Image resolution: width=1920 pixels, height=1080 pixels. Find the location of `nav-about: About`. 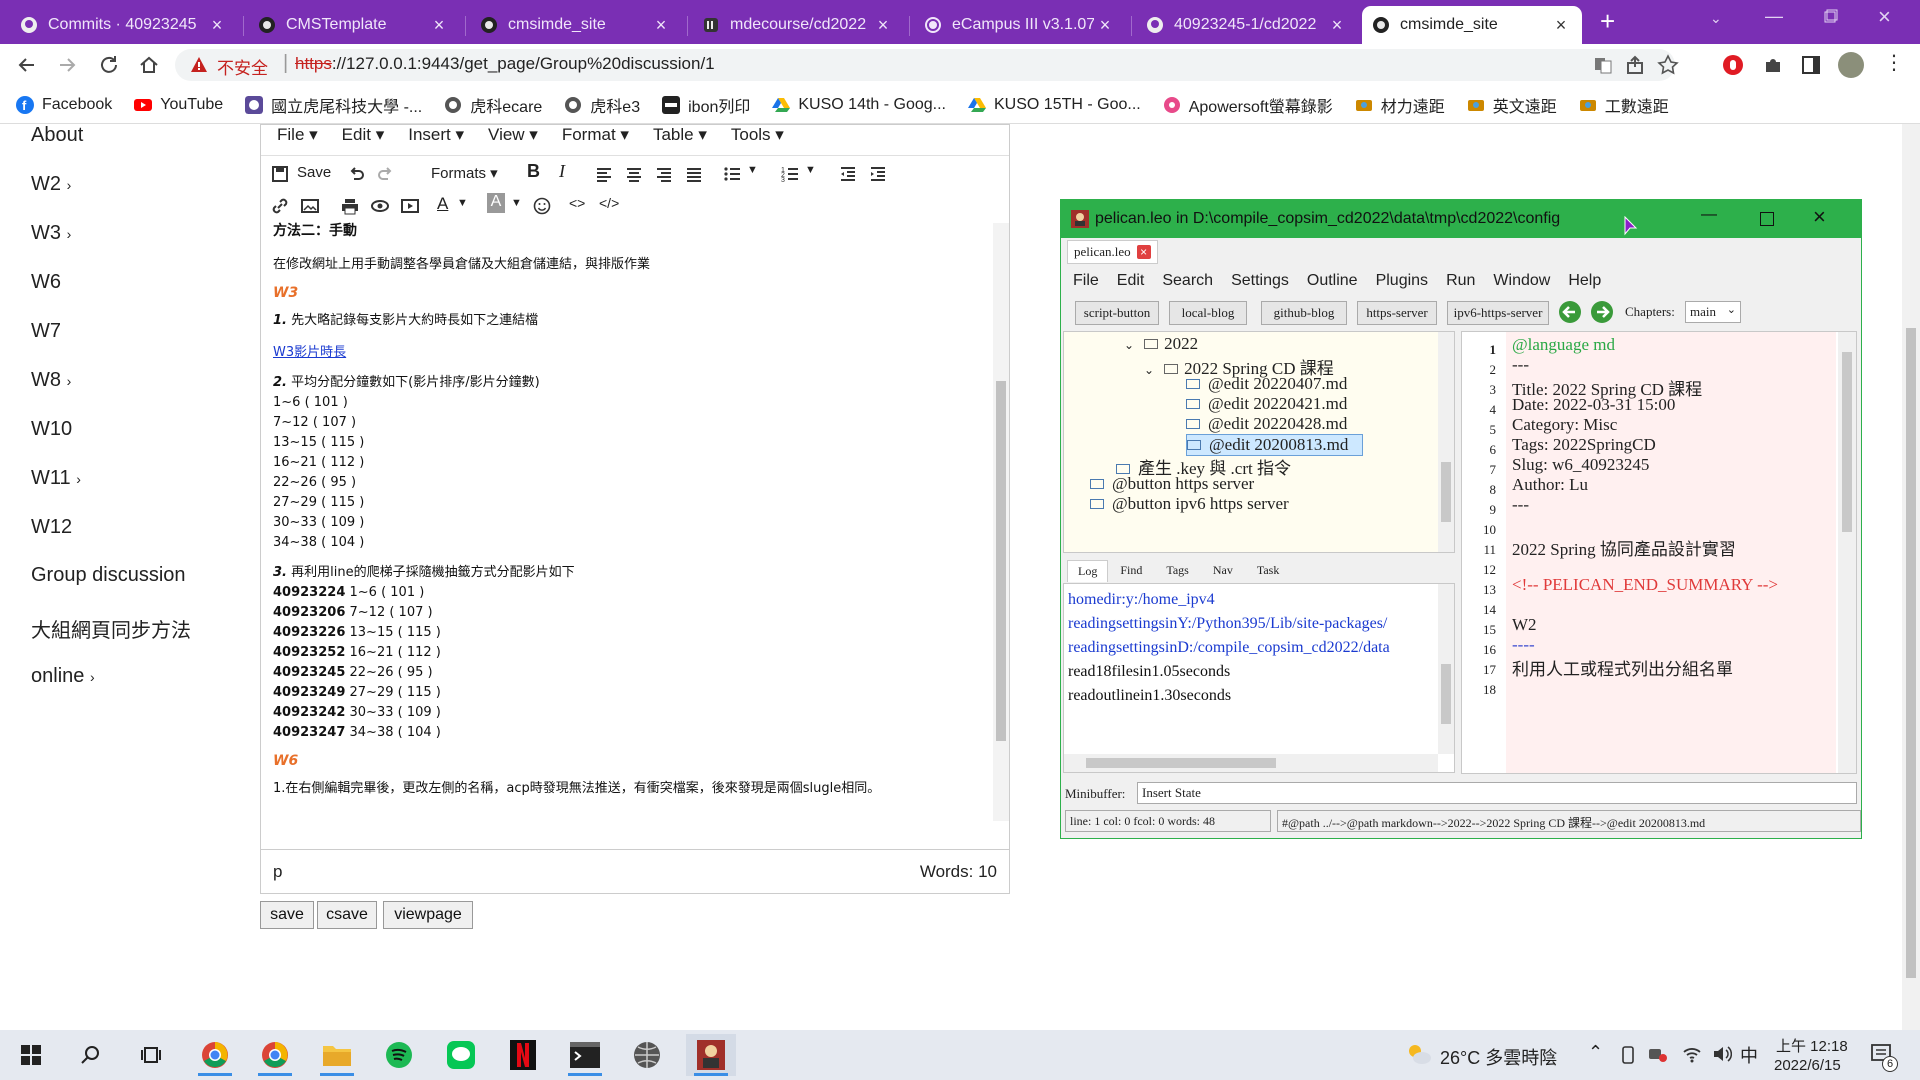

nav-about: About is located at coordinates (57, 135).